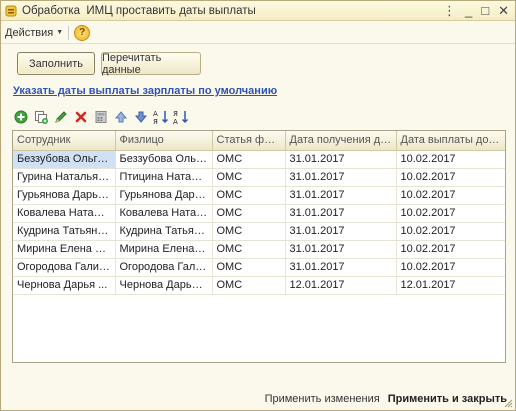  I want to click on actions-label: Действия, so click(29, 32).